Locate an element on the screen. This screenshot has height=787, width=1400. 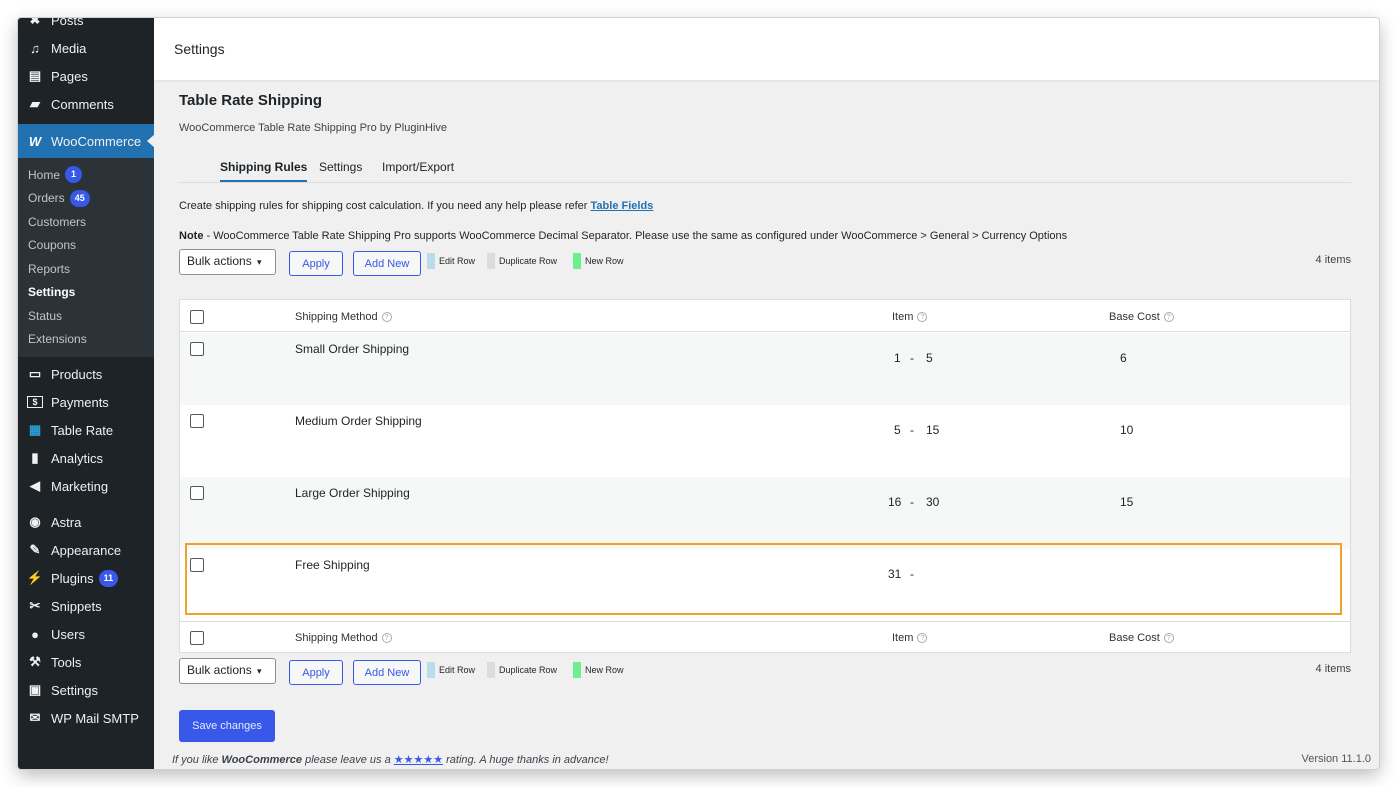
analytics-icon: ▮ is located at coordinates (35, 457).